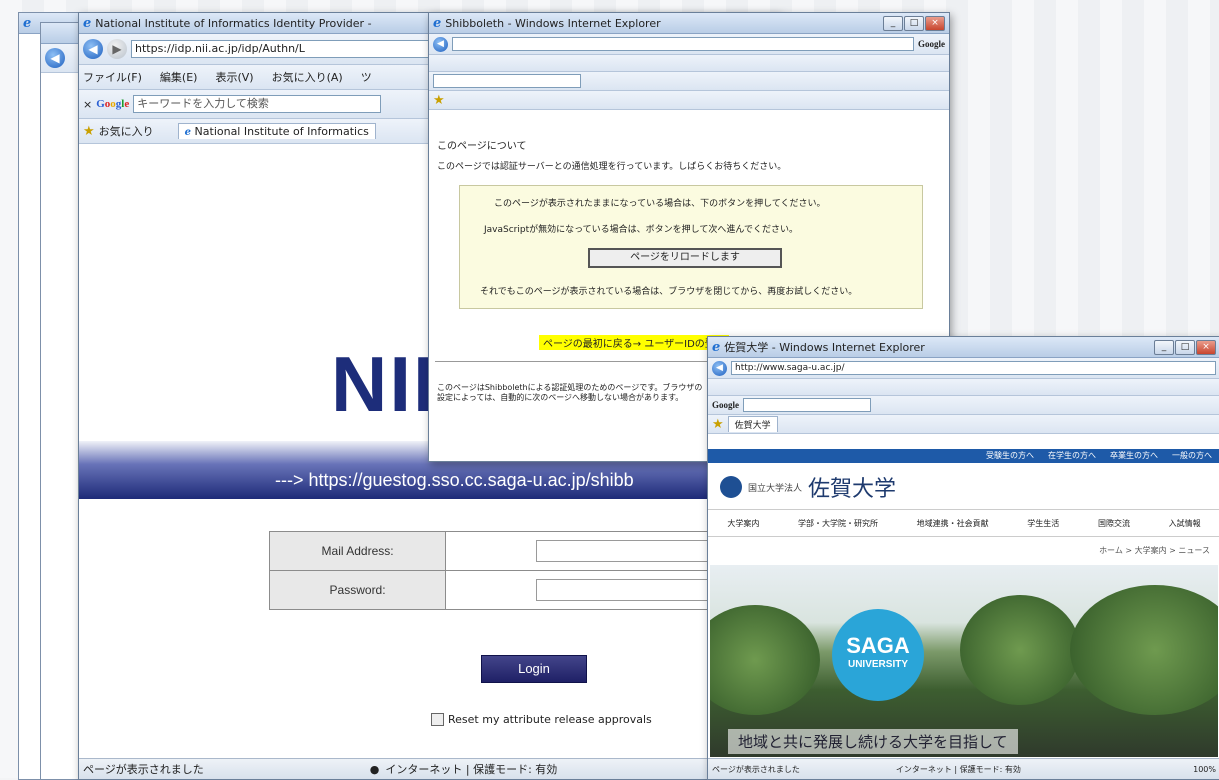 The image size is (1219, 780). I want to click on status-bar: ページが表示されました インターネット | 保護モード: 有効 100%, so click(963, 768).